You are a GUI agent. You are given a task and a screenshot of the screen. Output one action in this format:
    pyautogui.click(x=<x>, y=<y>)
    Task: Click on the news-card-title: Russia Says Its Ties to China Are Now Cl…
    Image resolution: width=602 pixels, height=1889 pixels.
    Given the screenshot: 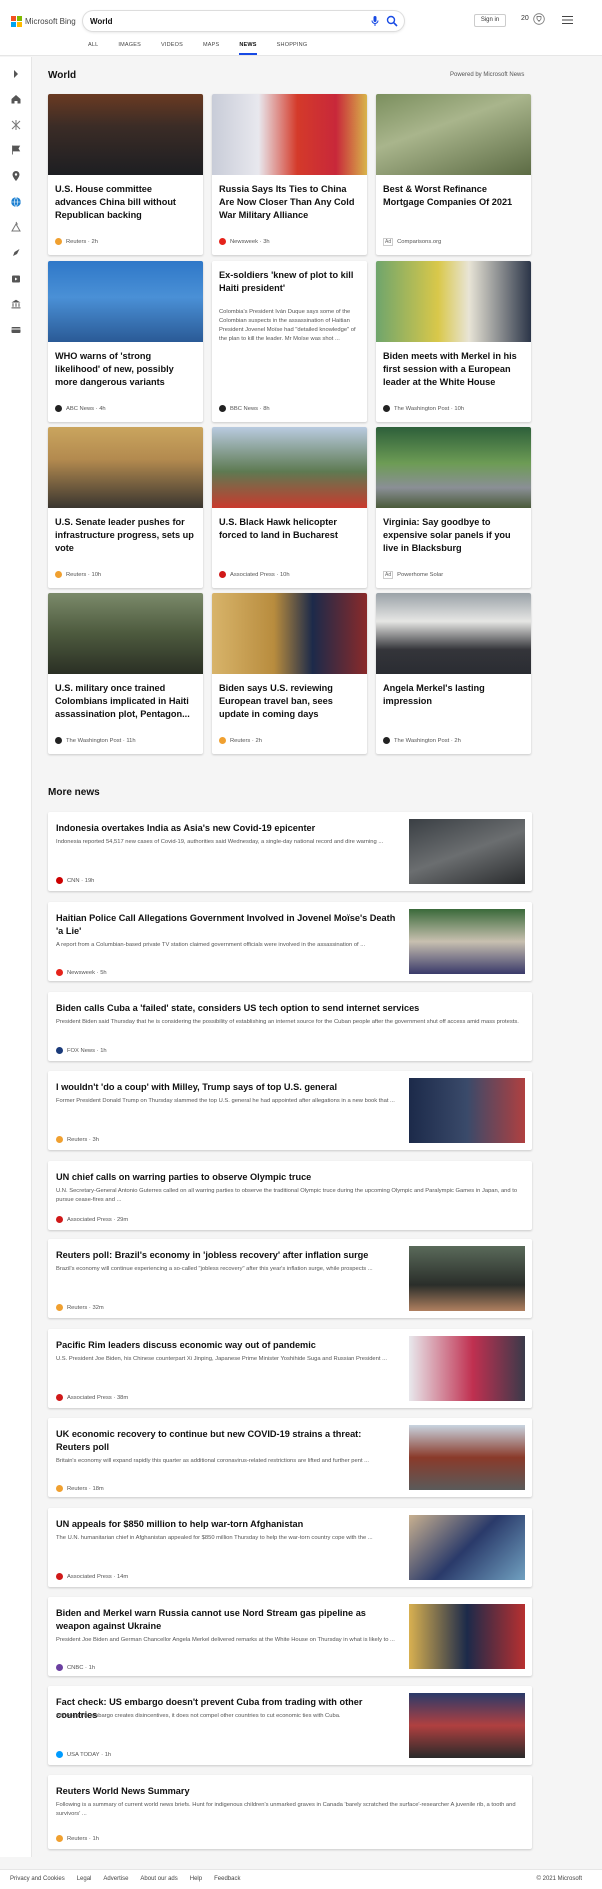 What is the action you would take?
    pyautogui.click(x=289, y=202)
    